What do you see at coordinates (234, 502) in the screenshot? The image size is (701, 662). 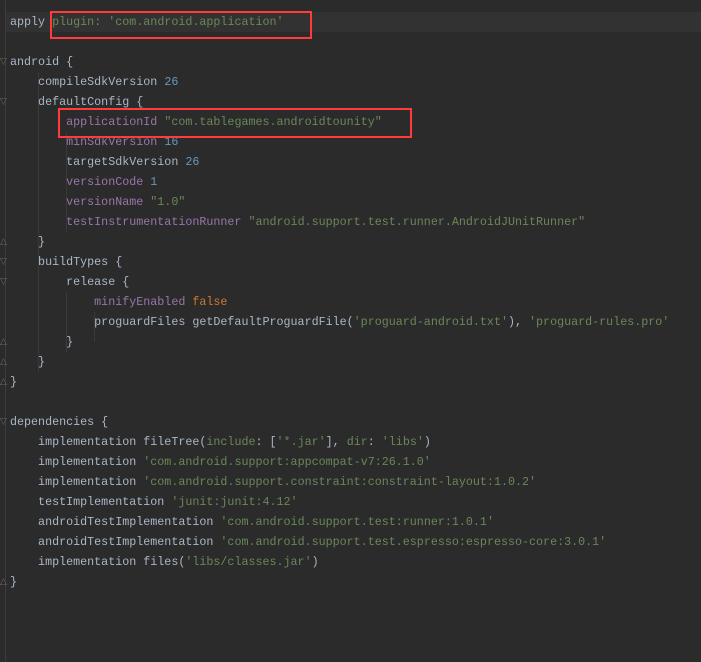 I see `code-token: 'junit:junit:4.12'` at bounding box center [234, 502].